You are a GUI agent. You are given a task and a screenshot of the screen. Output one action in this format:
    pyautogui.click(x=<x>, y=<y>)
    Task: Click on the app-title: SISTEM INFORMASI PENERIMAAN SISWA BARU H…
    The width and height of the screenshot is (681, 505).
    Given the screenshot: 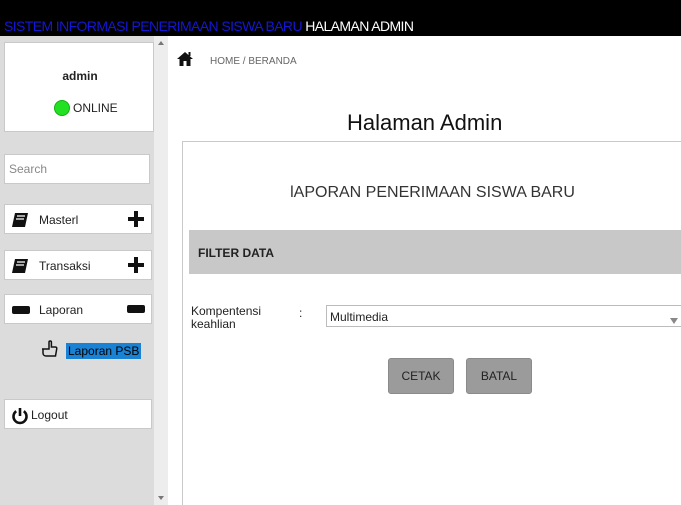 What is the action you would take?
    pyautogui.click(x=209, y=26)
    